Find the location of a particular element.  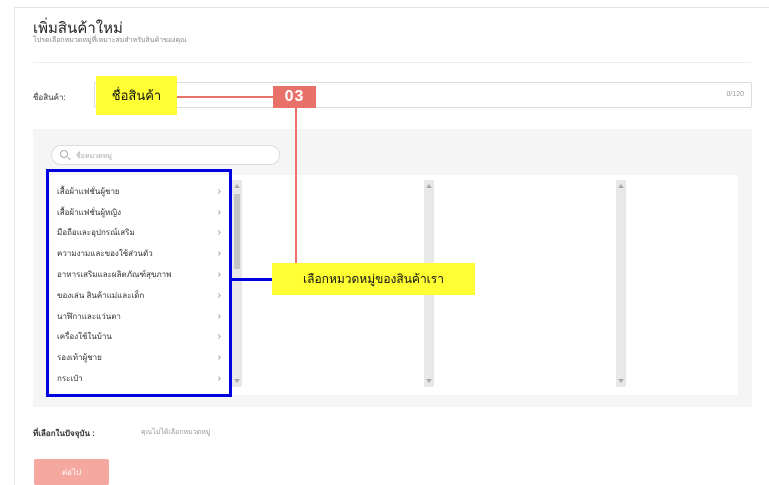

category-column-1-scrollbar is located at coordinates (237, 283).